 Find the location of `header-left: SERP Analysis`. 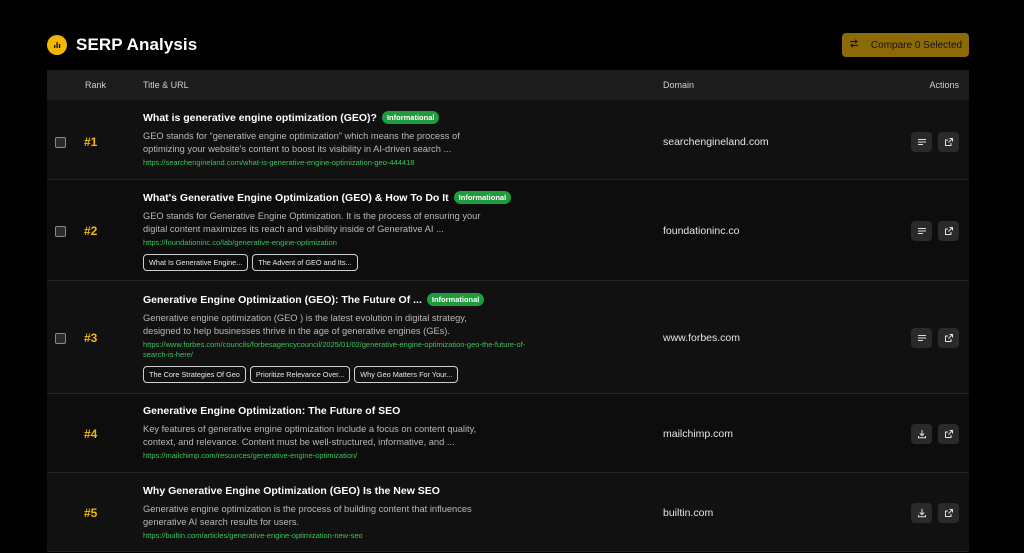

header-left: SERP Analysis is located at coordinates (122, 45).